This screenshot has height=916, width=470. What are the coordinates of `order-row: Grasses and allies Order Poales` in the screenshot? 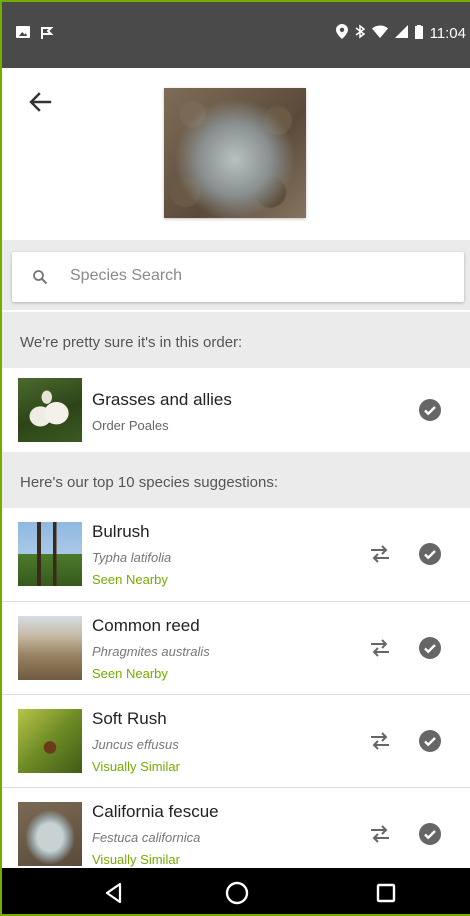 It's located at (236, 410).